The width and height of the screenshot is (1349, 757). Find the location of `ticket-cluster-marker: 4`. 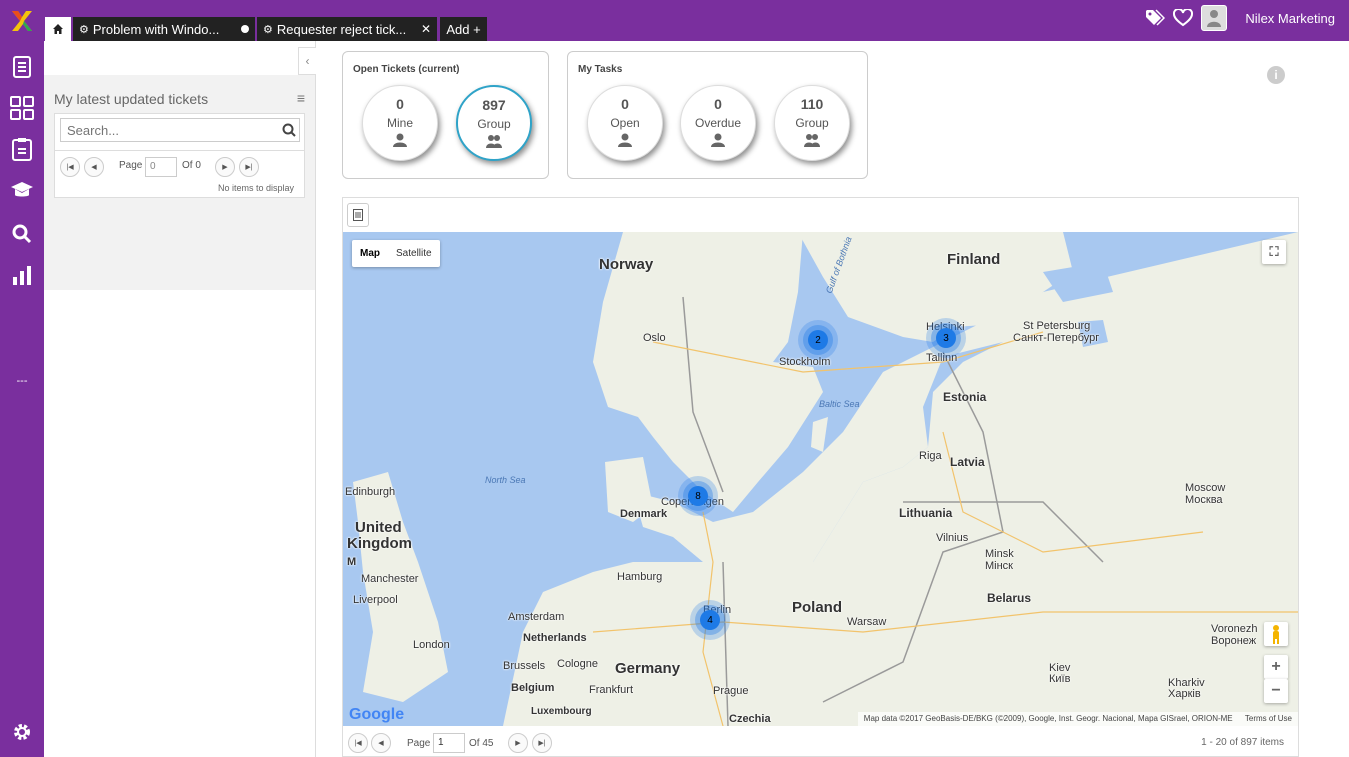

ticket-cluster-marker: 4 is located at coordinates (710, 620).